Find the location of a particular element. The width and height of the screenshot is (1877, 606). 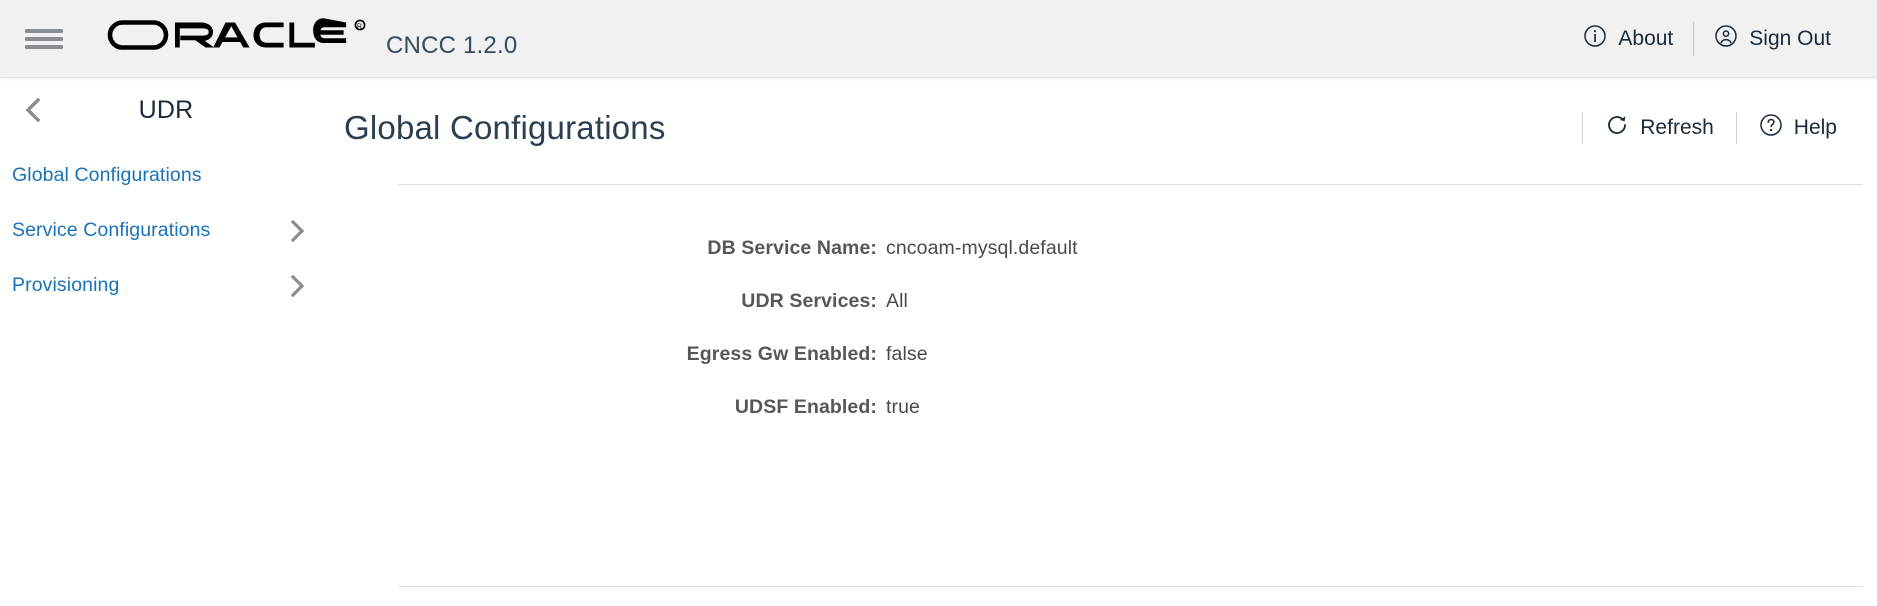

sidebar-item-global-configurations: Global Configurations is located at coordinates (165, 175).